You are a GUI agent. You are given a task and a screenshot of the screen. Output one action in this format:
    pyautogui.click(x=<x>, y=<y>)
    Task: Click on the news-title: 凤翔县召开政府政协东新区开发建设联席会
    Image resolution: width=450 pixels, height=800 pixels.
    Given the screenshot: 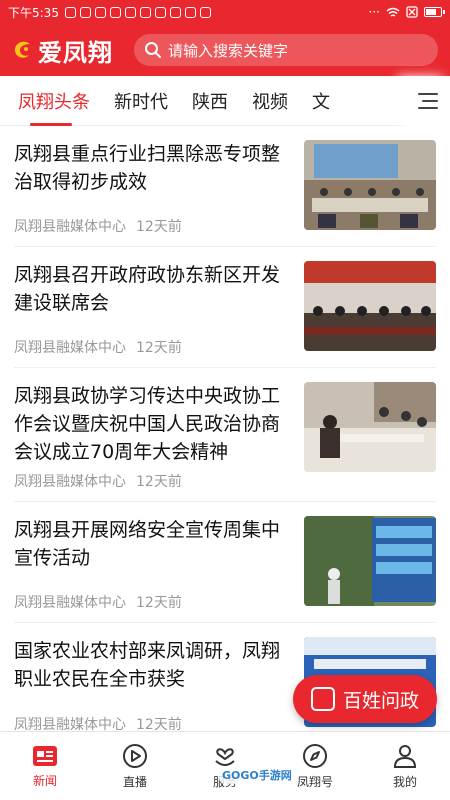 What is the action you would take?
    pyautogui.click(x=147, y=289)
    